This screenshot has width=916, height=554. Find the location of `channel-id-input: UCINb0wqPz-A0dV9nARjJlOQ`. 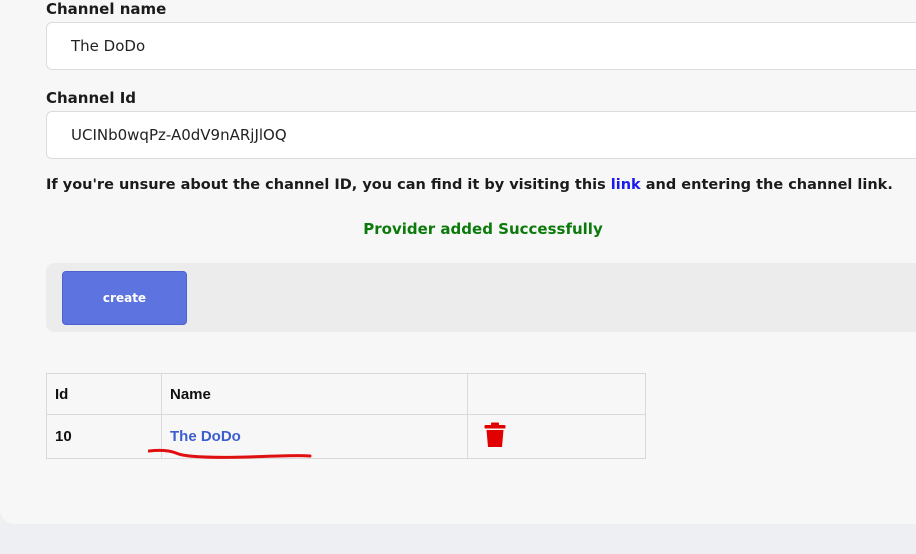

channel-id-input: UCINb0wqPz-A0dV9nARjJlOQ is located at coordinates (481, 135).